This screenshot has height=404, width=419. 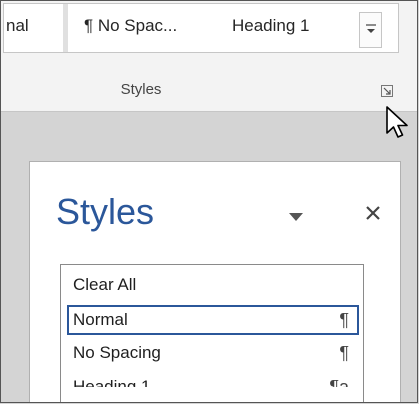 What do you see at coordinates (213, 354) in the screenshot?
I see `list-item-no-spacing: No Spacing ¶` at bounding box center [213, 354].